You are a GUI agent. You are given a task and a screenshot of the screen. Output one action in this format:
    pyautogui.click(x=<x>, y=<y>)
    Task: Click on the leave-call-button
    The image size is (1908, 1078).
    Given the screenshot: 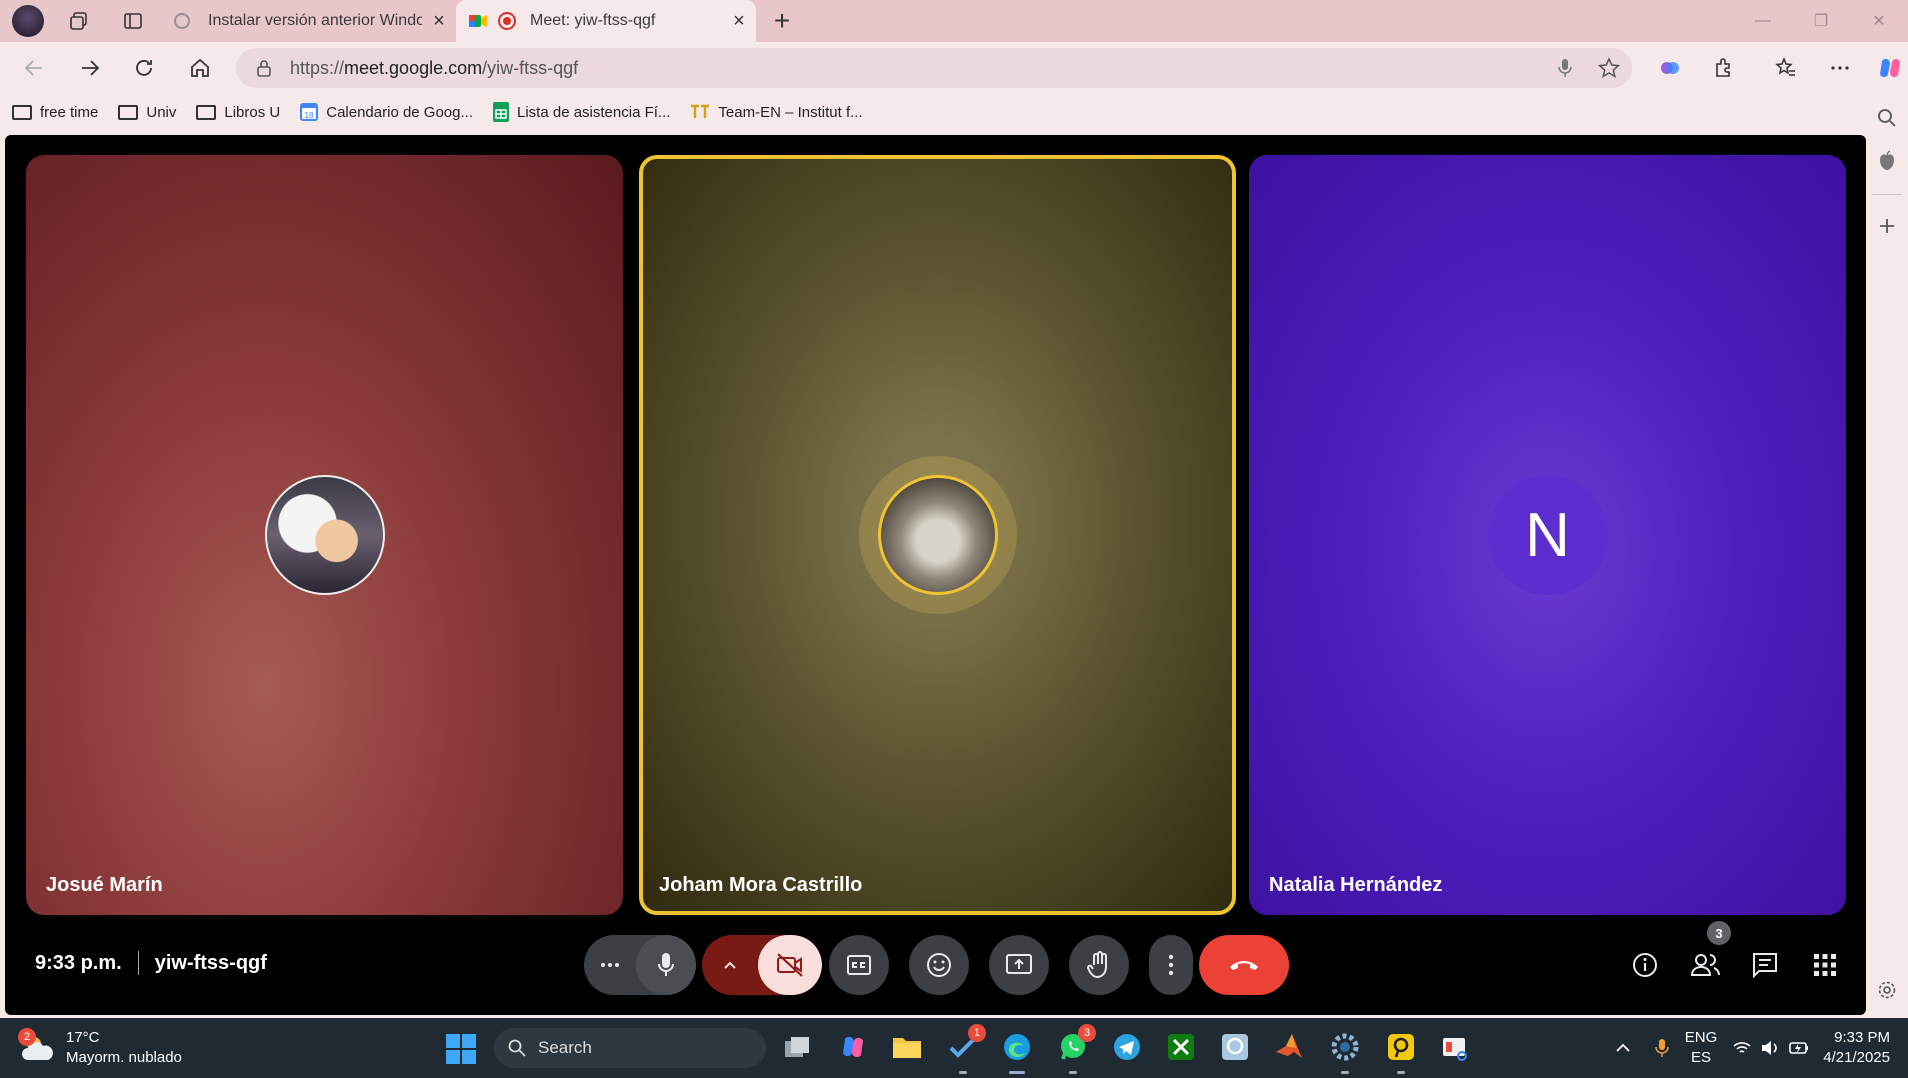 What is the action you would take?
    pyautogui.click(x=1244, y=965)
    